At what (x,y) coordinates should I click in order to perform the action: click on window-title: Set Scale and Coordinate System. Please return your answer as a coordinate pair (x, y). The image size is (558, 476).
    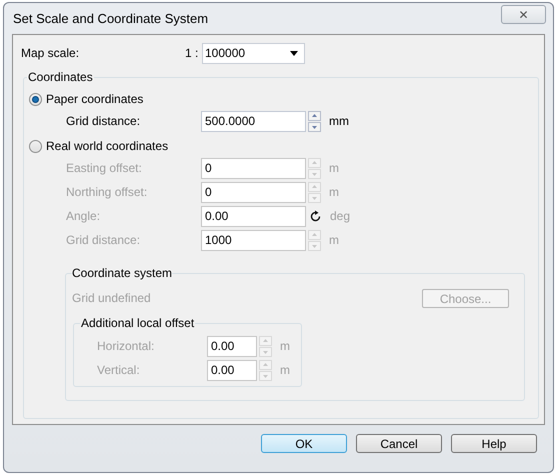
    Looking at the image, I should click on (110, 19).